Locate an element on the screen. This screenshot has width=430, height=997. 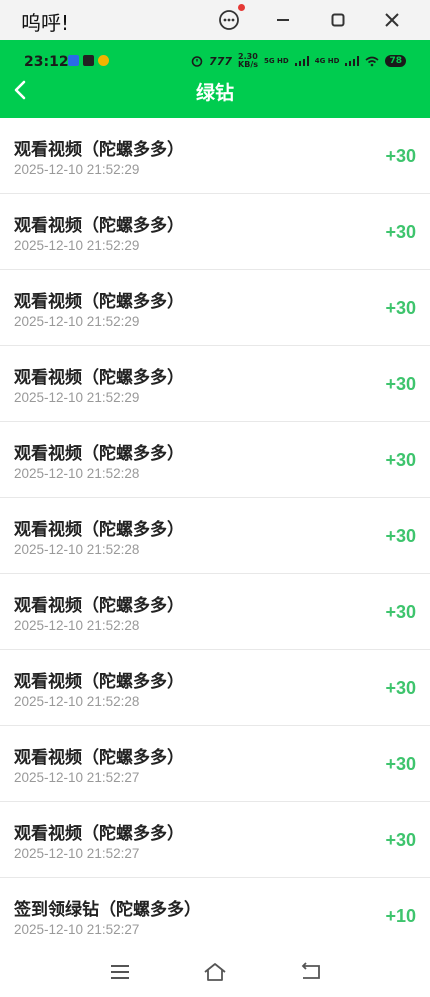
status-time: 23:12 is located at coordinates (46, 62).